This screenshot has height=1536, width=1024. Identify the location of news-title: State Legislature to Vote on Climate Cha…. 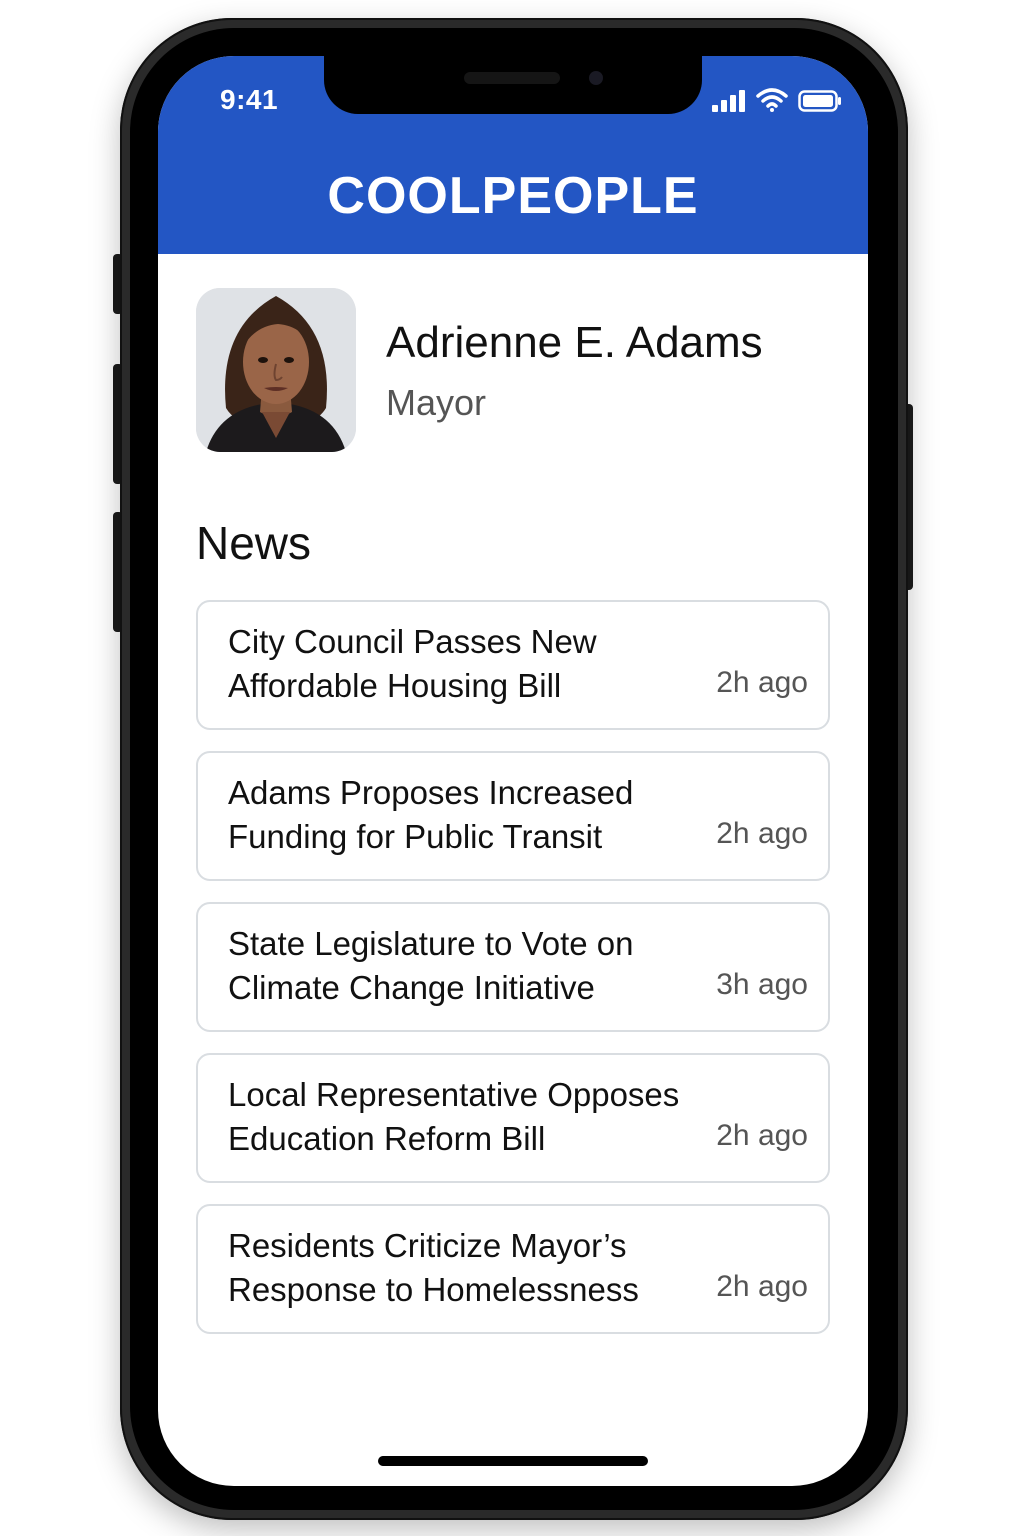
(431, 965).